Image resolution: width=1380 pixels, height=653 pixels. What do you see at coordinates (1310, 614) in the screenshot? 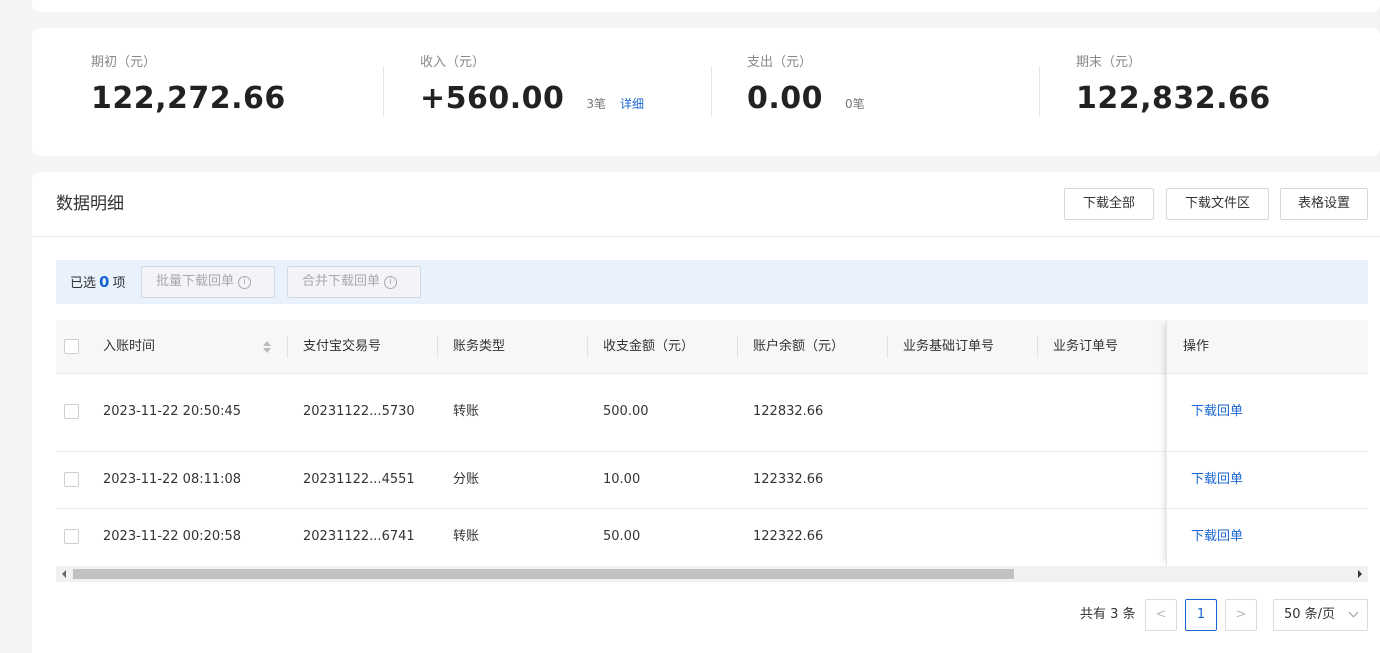
I see `page-size-value: 50 条/页` at bounding box center [1310, 614].